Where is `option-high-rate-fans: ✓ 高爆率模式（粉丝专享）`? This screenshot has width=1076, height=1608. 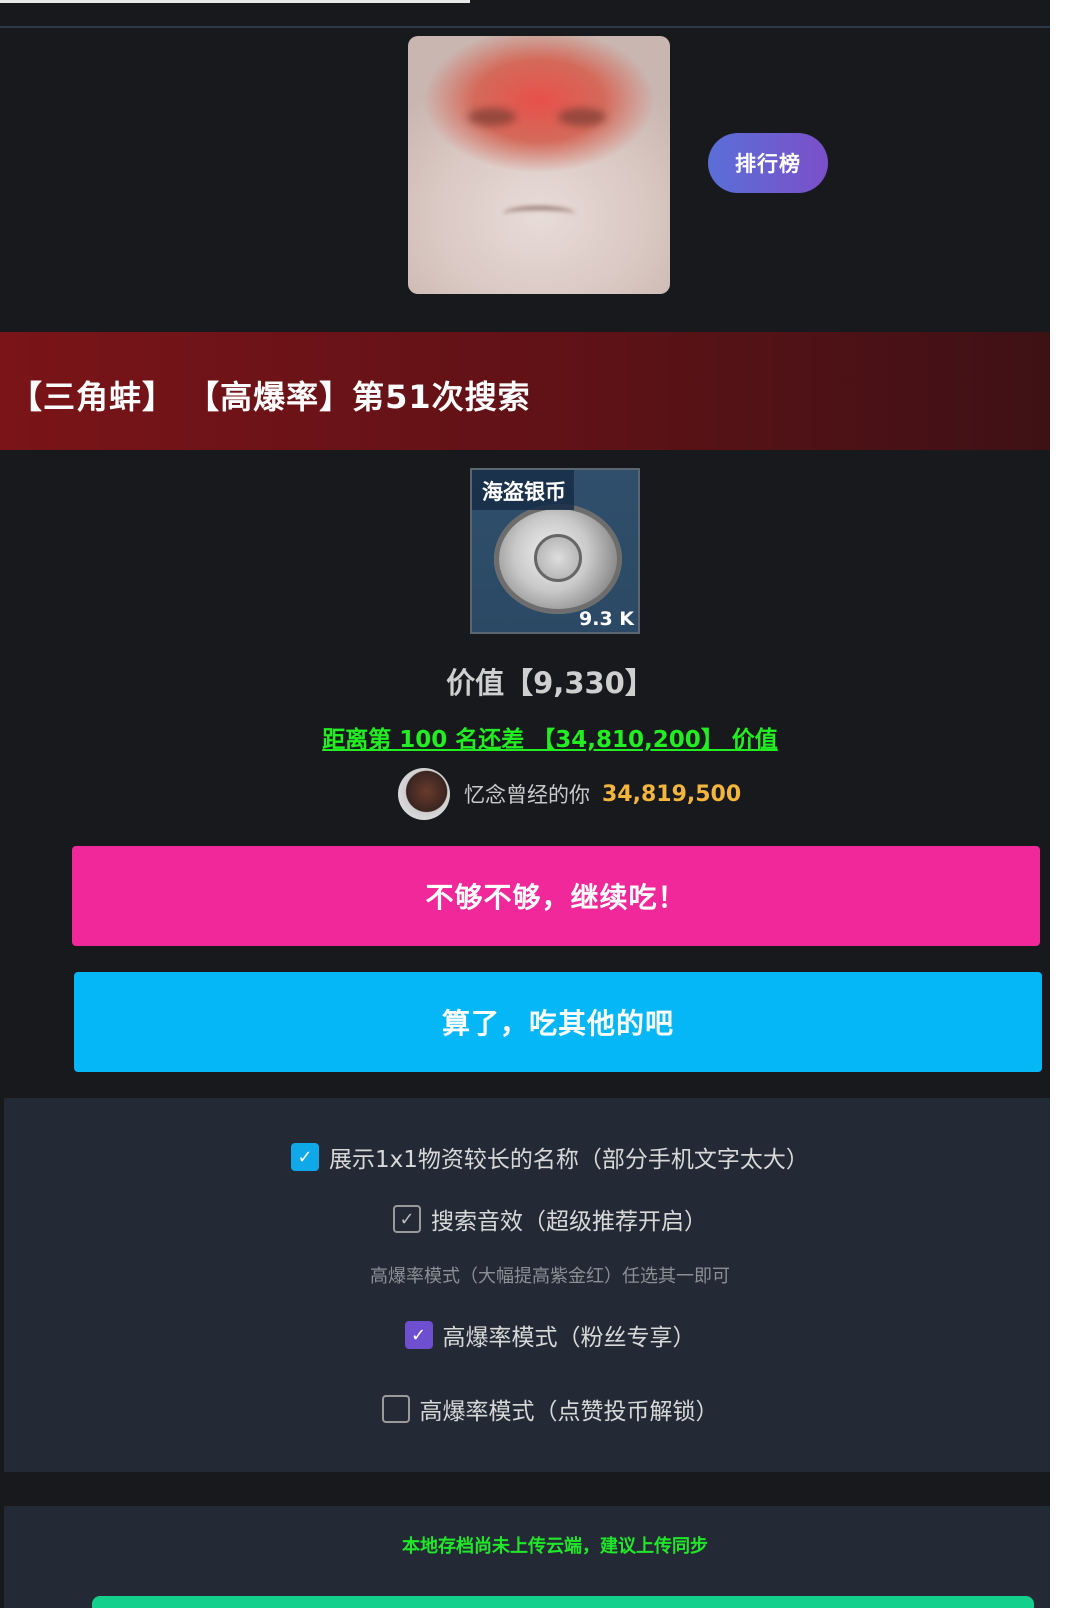
option-high-rate-fans: ✓ 高爆率模式（粉丝专享） is located at coordinates (525, 1335).